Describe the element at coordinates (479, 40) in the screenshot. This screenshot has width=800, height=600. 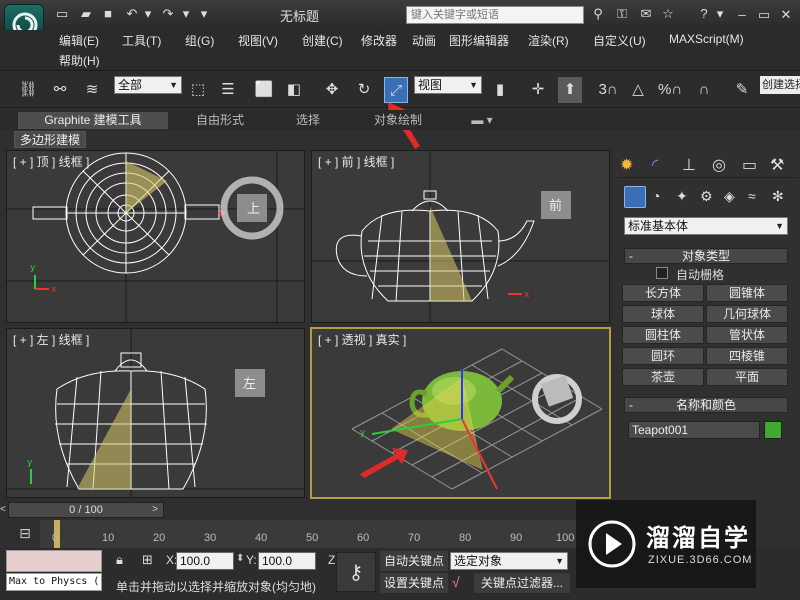
I see `menu-graph-editors: 图形编辑器` at that location.